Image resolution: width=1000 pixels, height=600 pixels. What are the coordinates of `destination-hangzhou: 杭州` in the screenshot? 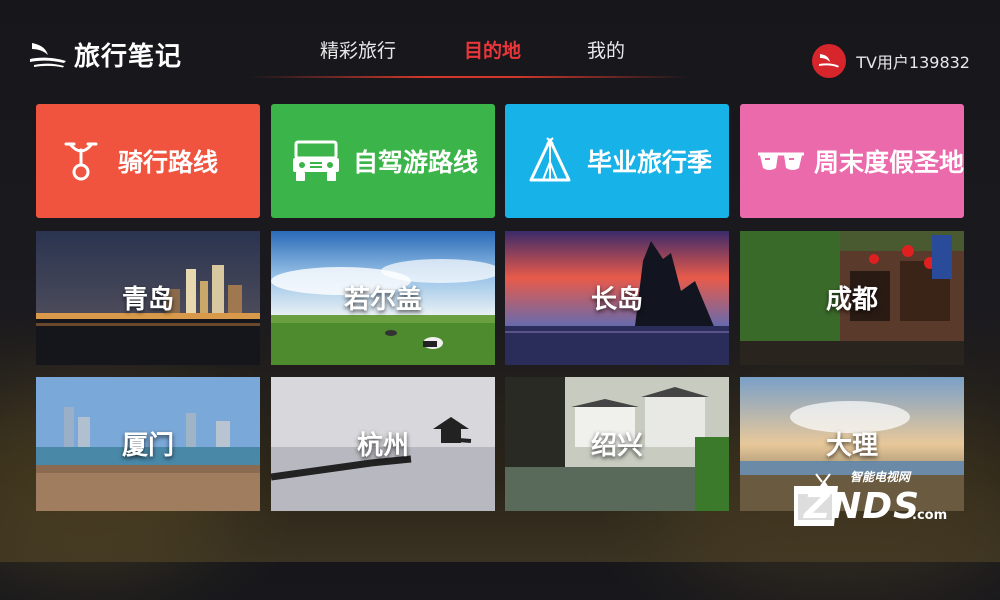 It's located at (383, 444).